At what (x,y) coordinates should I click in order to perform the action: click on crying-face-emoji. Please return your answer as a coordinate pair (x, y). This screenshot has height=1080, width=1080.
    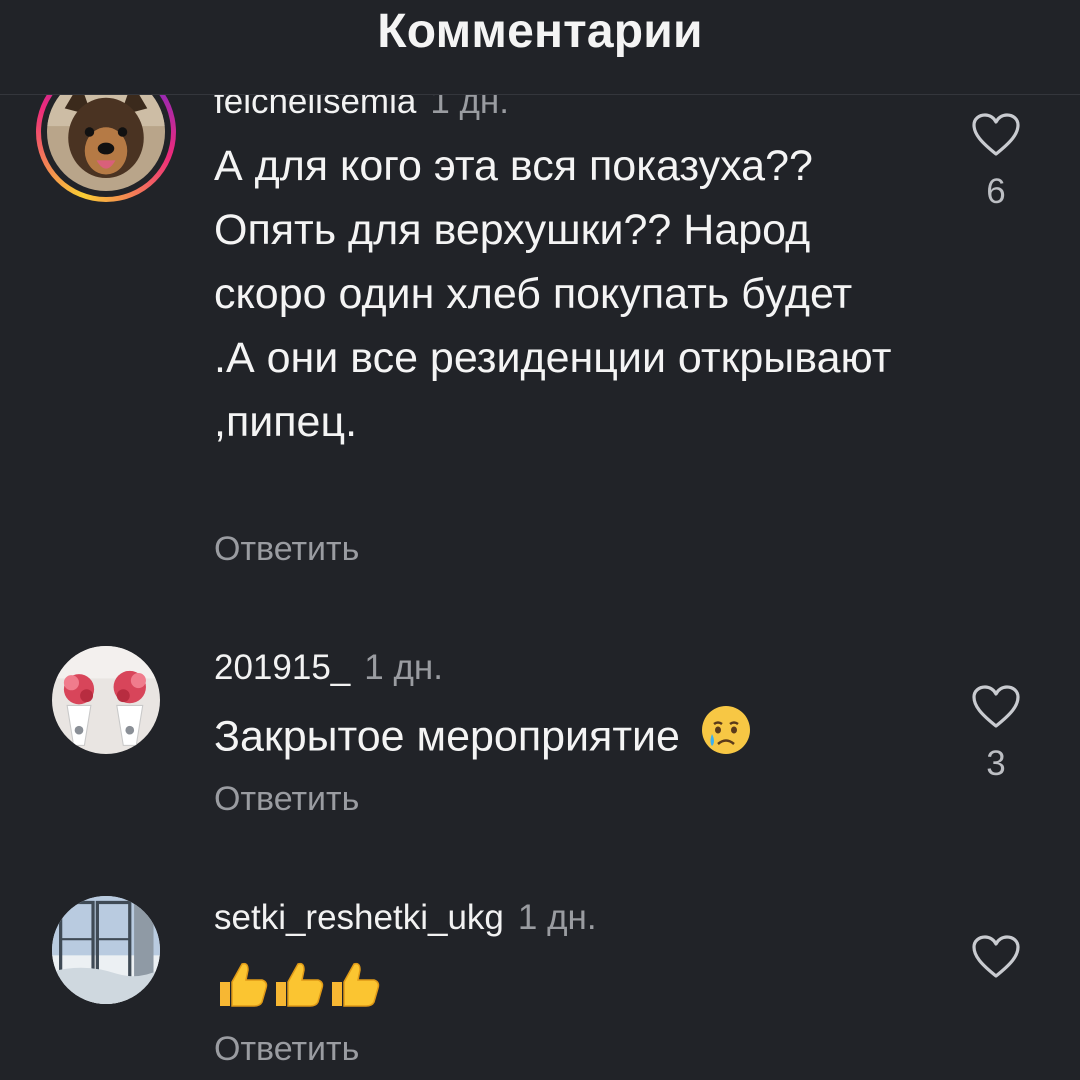
    Looking at the image, I should click on (726, 739).